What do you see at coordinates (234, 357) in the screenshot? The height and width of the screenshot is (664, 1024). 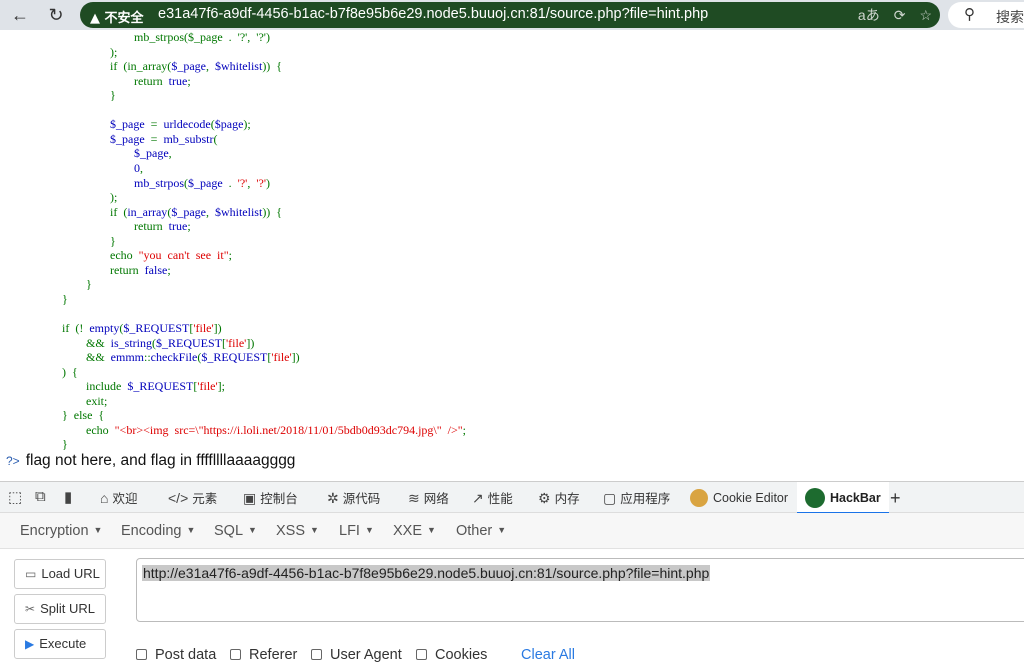 I see `code-token: $_REQUEST` at bounding box center [234, 357].